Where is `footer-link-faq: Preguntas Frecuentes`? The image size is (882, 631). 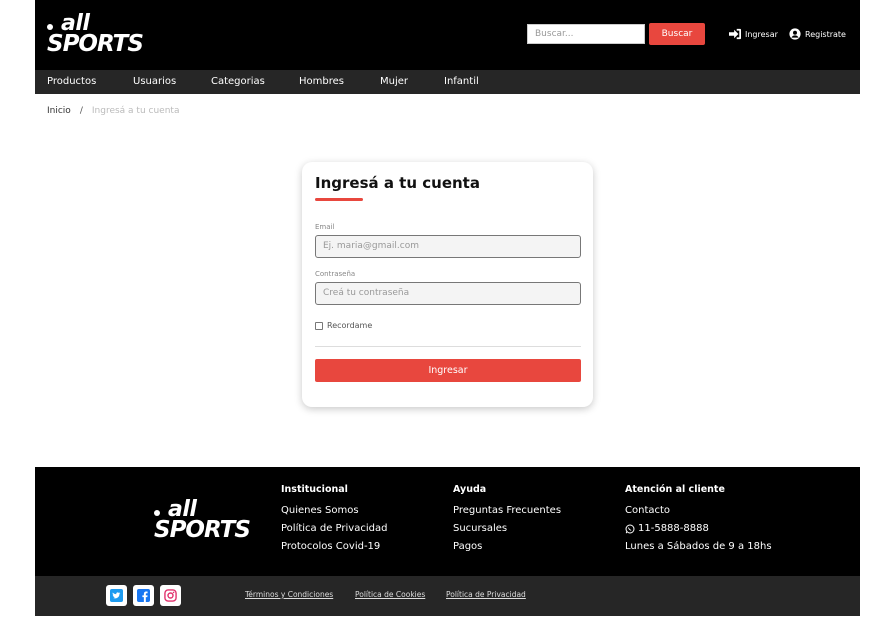 footer-link-faq: Preguntas Frecuentes is located at coordinates (507, 511).